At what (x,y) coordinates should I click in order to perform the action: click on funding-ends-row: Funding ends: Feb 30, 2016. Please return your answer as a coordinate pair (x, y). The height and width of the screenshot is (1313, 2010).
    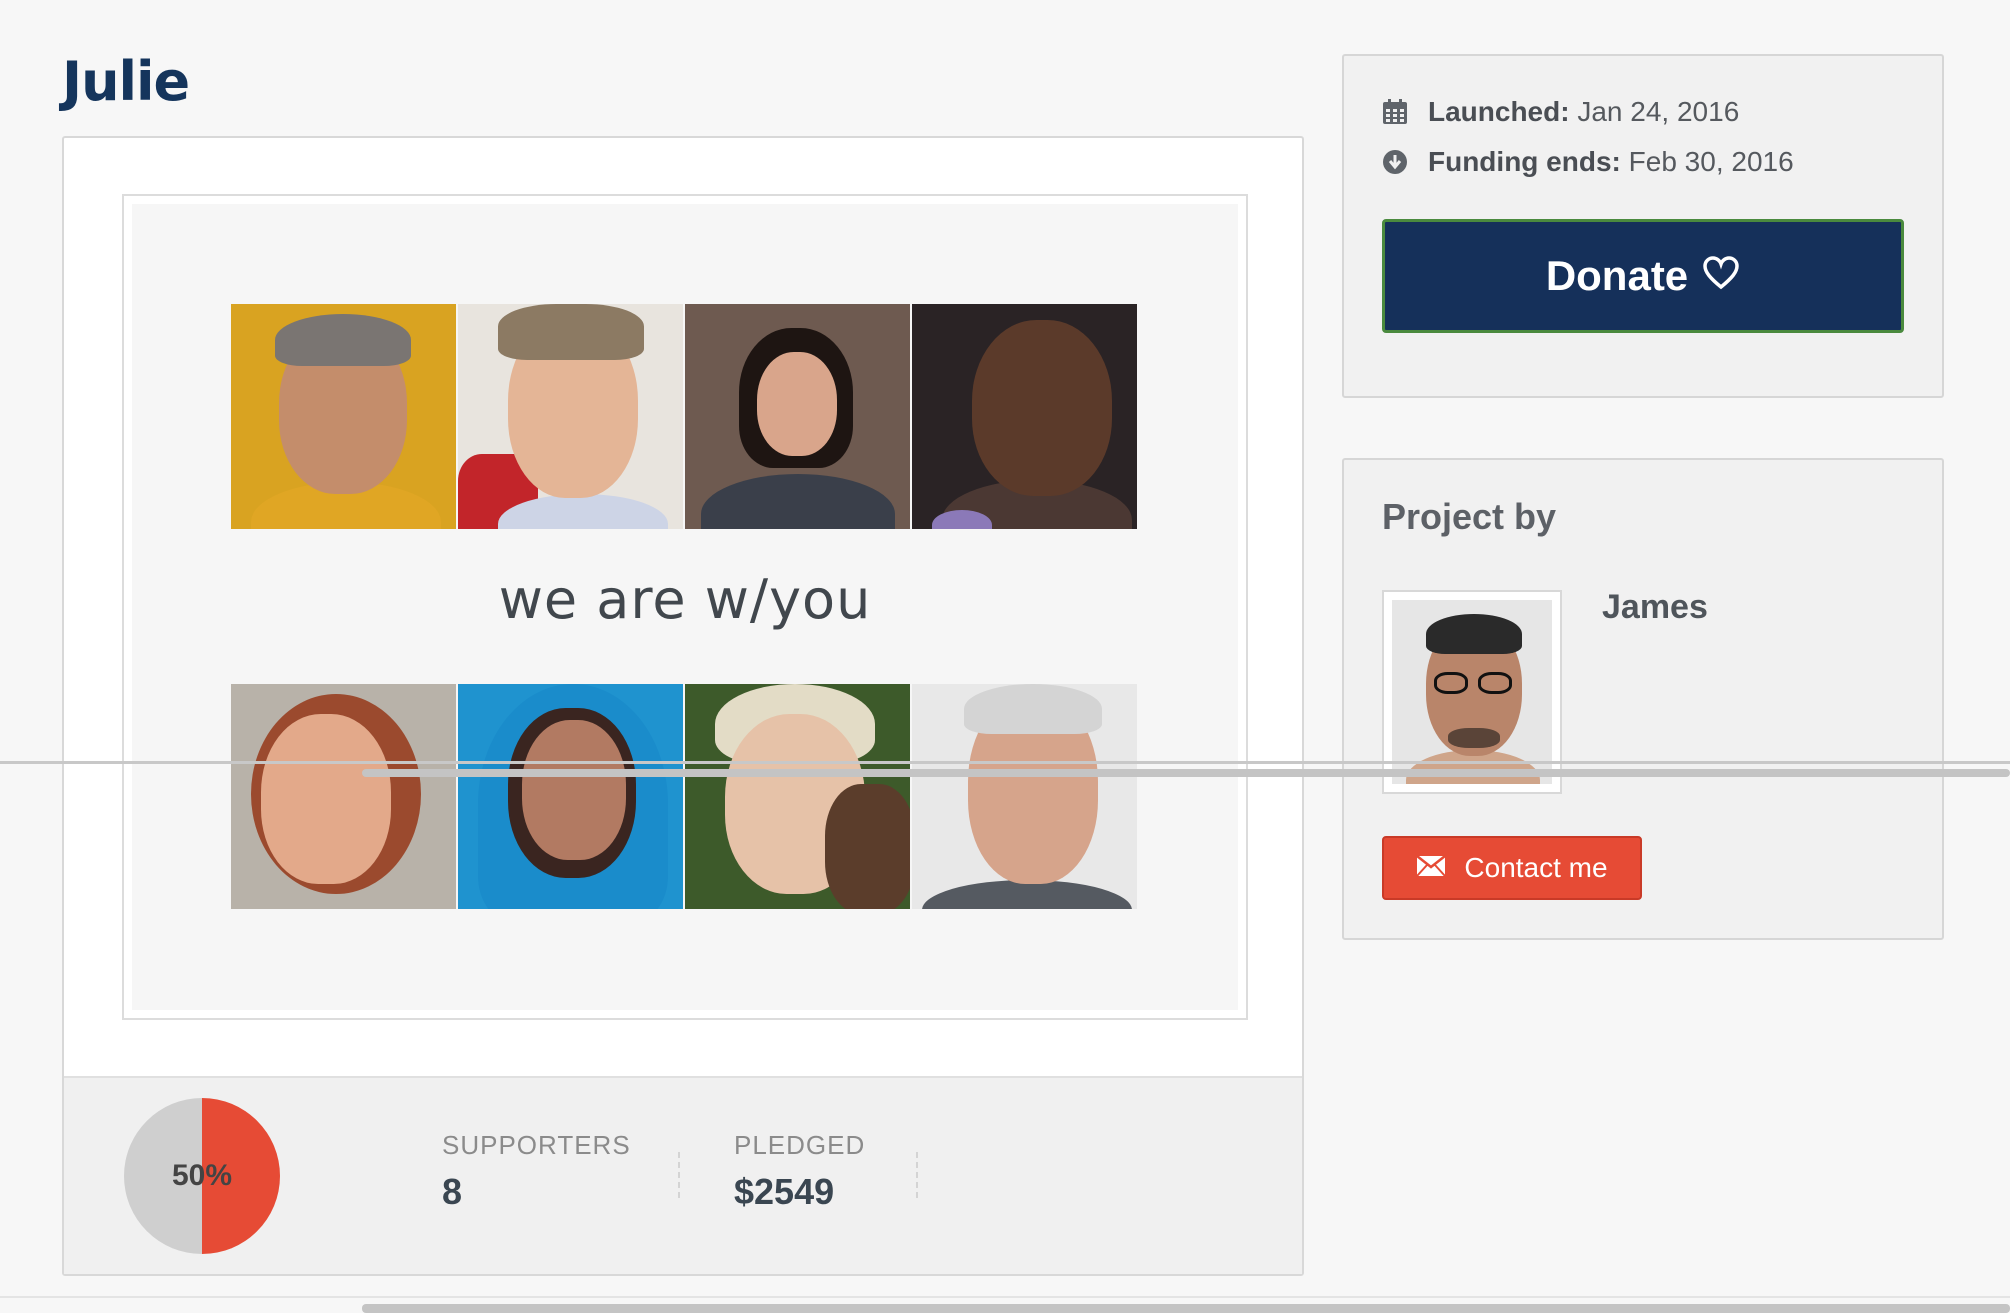
    Looking at the image, I should click on (1588, 162).